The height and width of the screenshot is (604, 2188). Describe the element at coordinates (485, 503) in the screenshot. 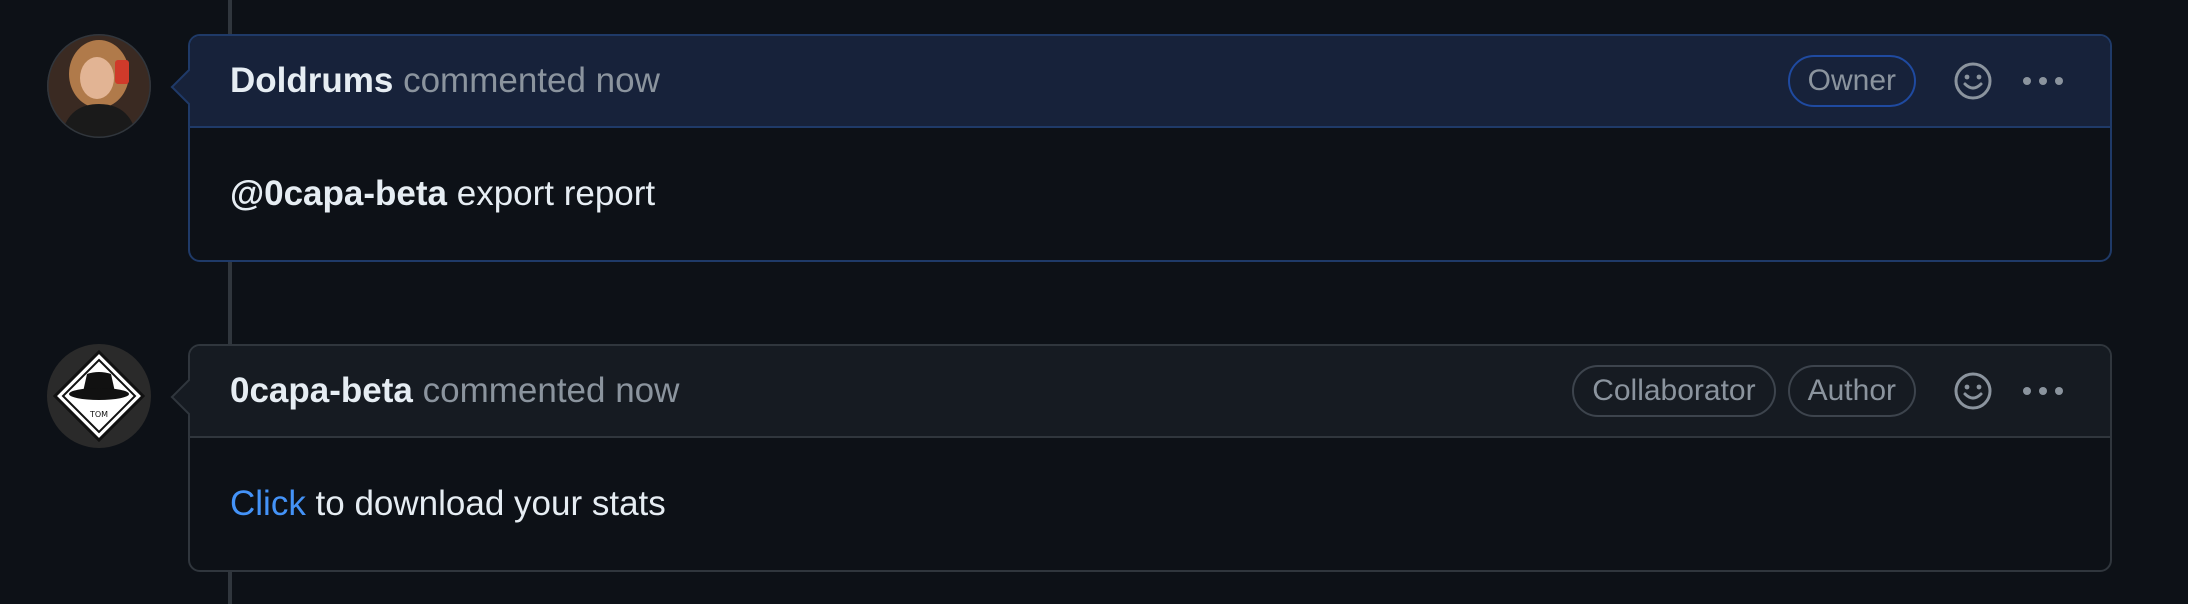

I see `comment-body-text: to download your stats` at that location.